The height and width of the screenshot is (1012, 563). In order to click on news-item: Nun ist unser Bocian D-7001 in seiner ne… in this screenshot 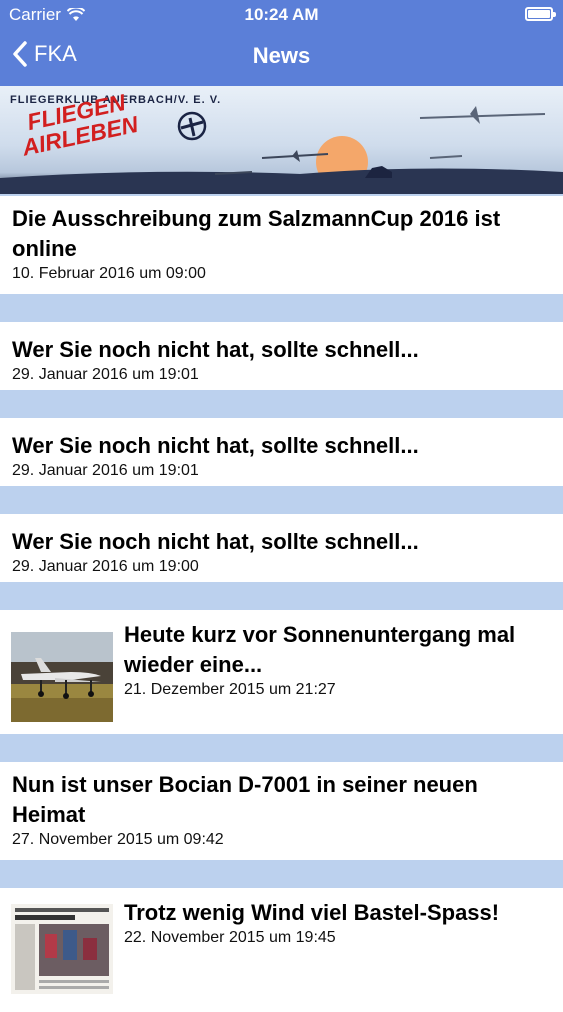, I will do `click(281, 811)`.